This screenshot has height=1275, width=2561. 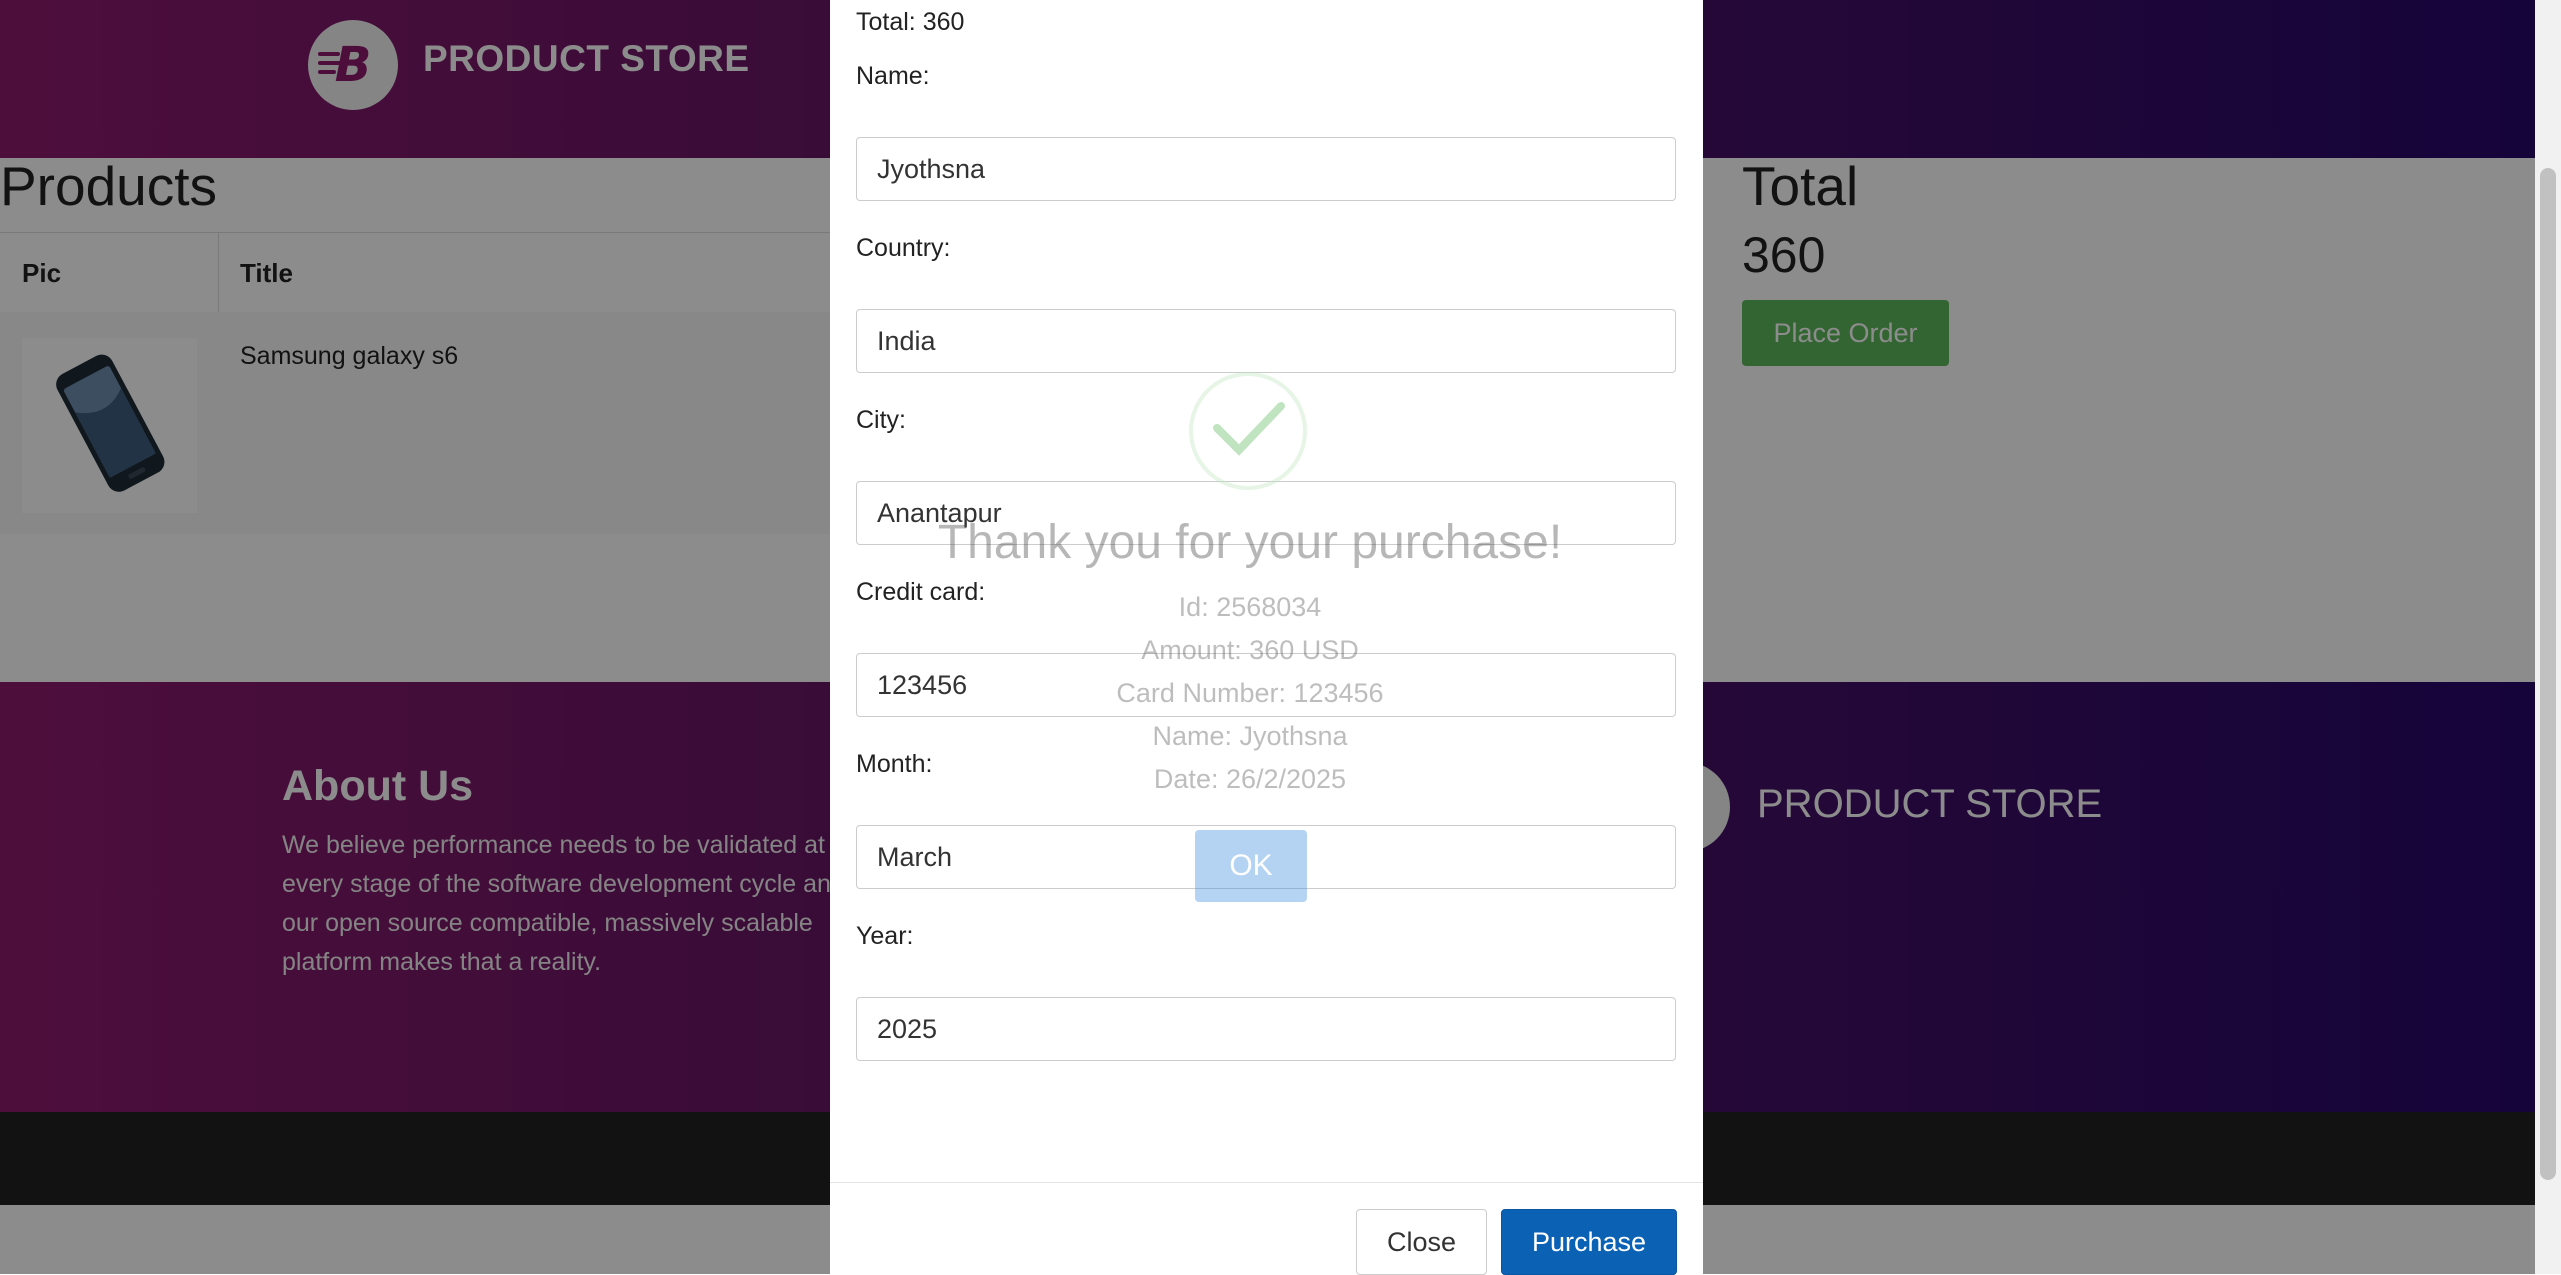 I want to click on confirmation-id: Id: 2568034, so click(x=1250, y=607).